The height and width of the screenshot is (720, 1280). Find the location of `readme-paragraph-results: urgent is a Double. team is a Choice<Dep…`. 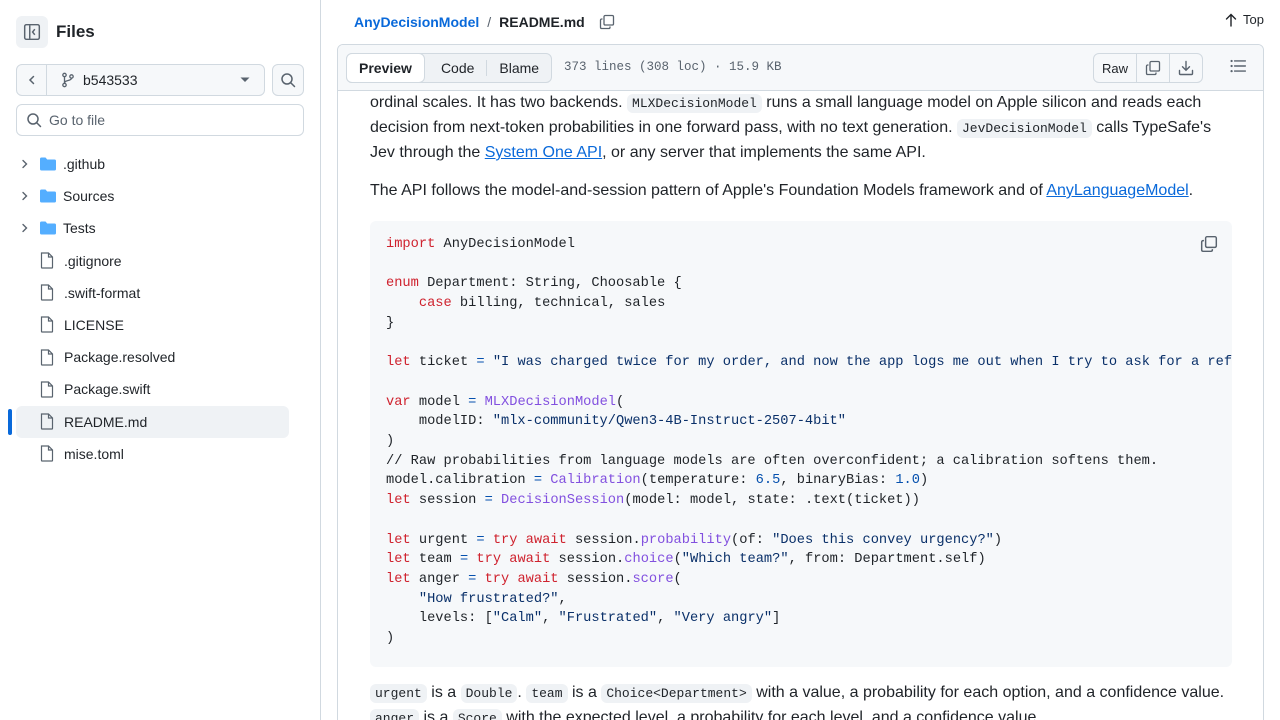

readme-paragraph-results: urgent is a Double. team is a Choice<Dep… is located at coordinates (801, 700).